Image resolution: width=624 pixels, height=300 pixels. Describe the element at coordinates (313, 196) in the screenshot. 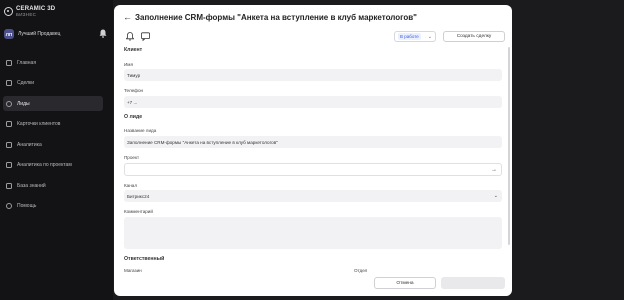

I see `channel-select: Битрикс24 ⌄` at that location.